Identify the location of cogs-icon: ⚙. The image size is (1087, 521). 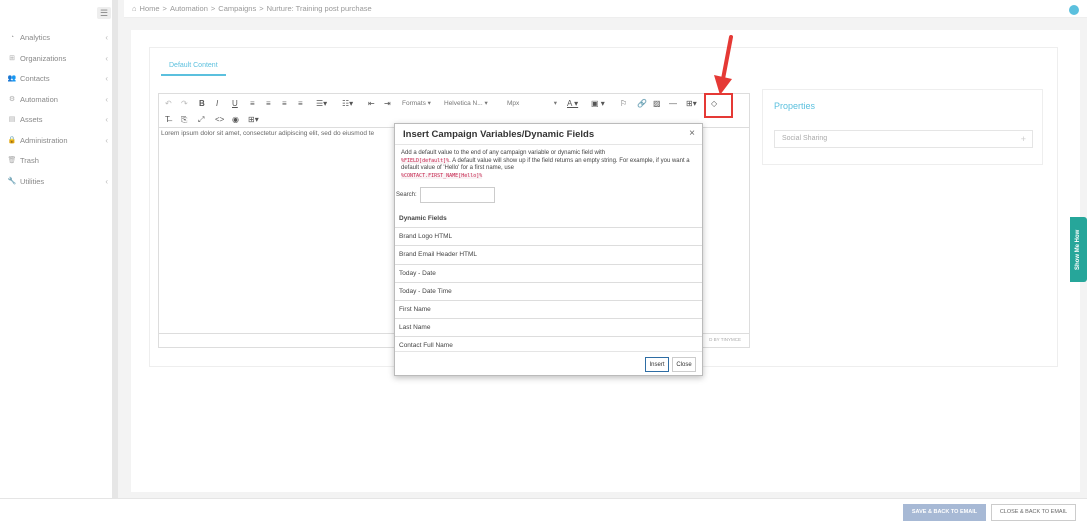
(12, 99).